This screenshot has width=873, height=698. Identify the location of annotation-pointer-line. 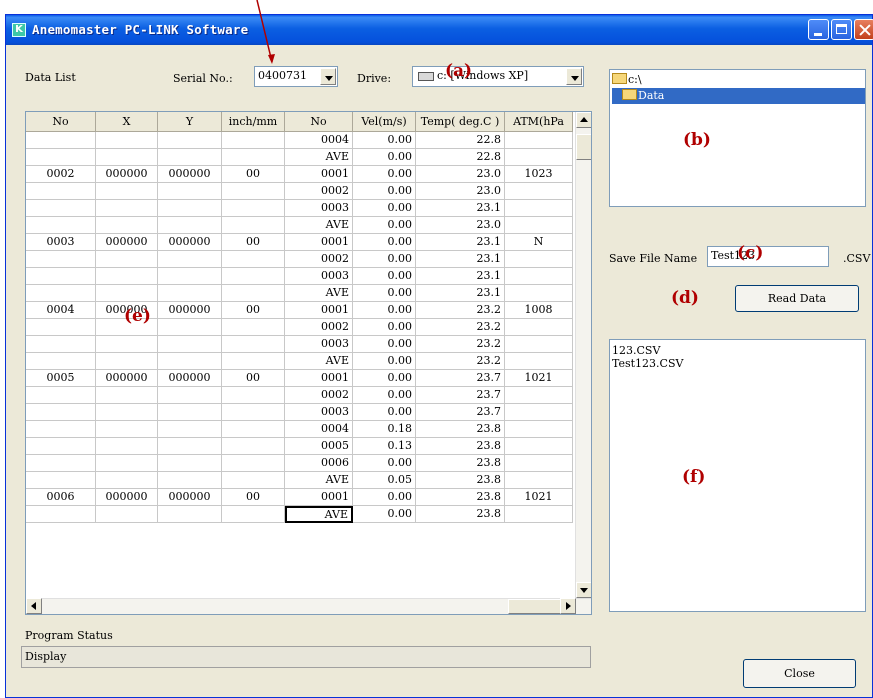
(265, 32).